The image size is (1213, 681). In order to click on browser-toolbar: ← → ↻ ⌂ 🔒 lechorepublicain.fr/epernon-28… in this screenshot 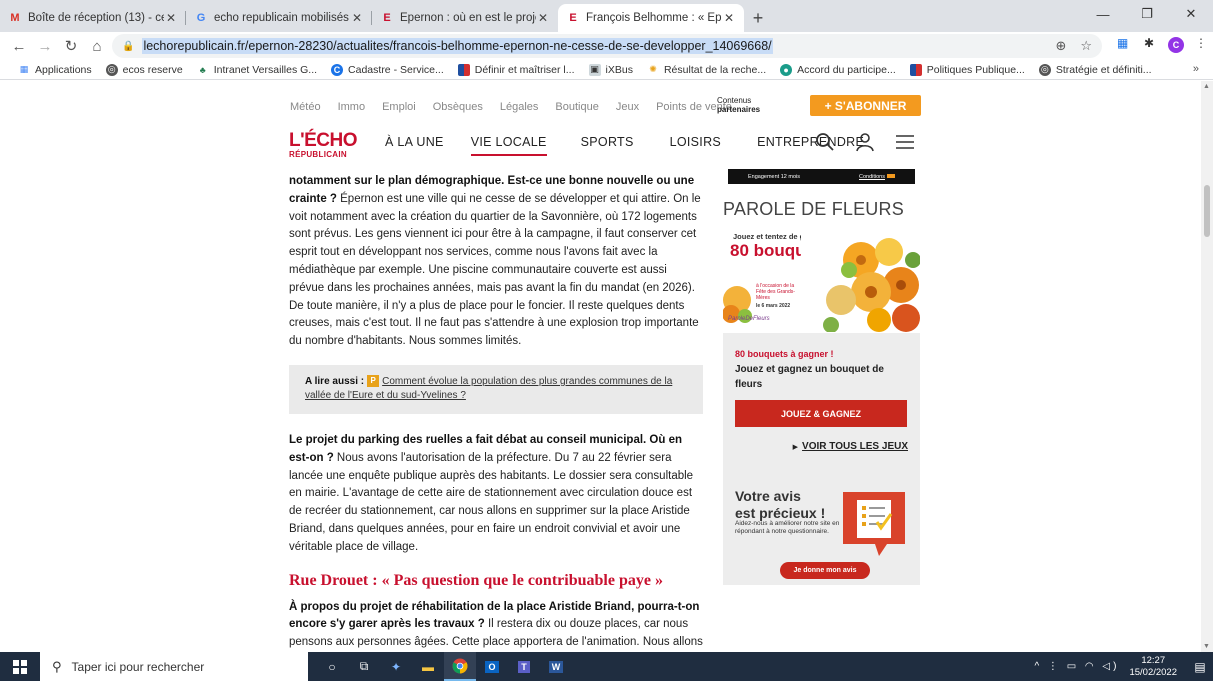, I will do `click(606, 46)`.